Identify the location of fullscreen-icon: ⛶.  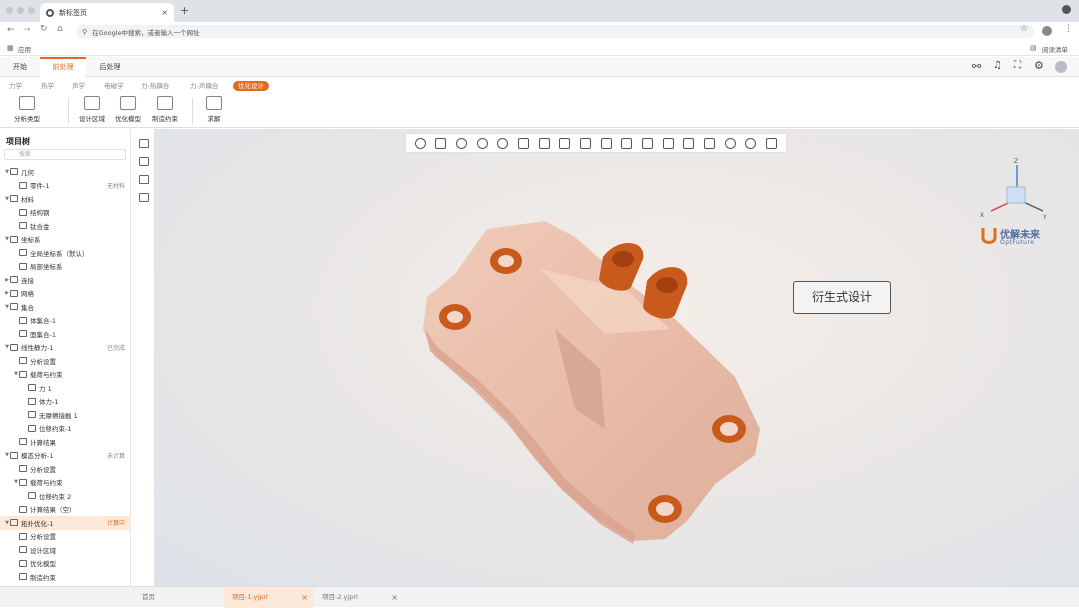
(1017, 65).